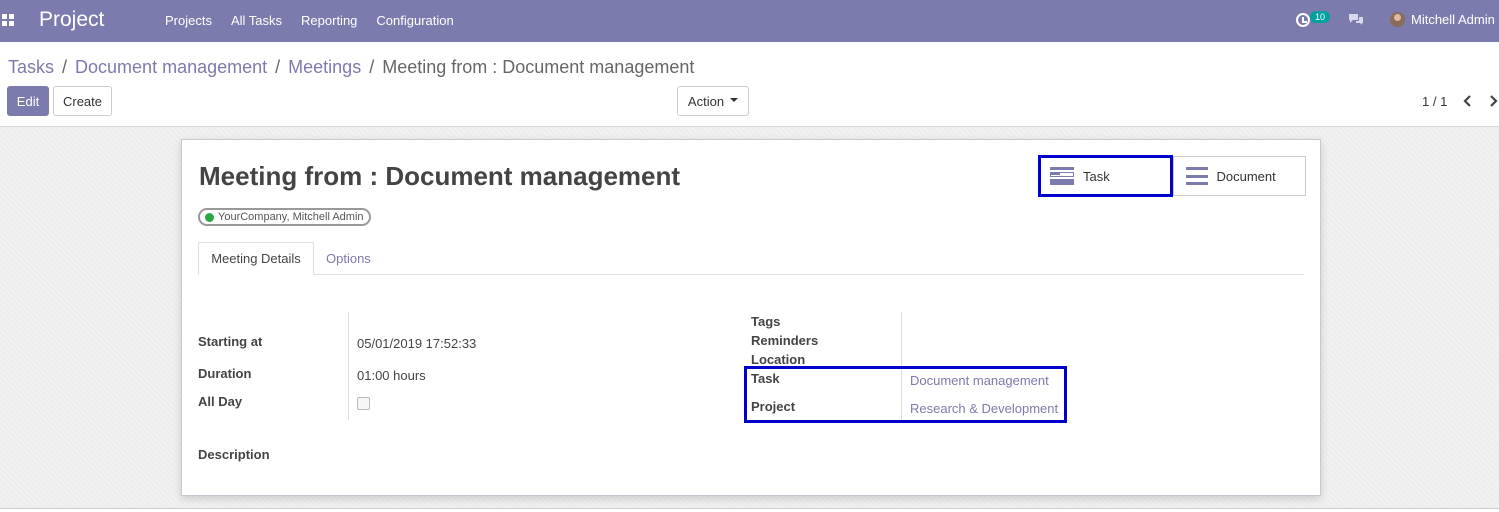 The width and height of the screenshot is (1499, 512). I want to click on app-name: Project, so click(72, 19).